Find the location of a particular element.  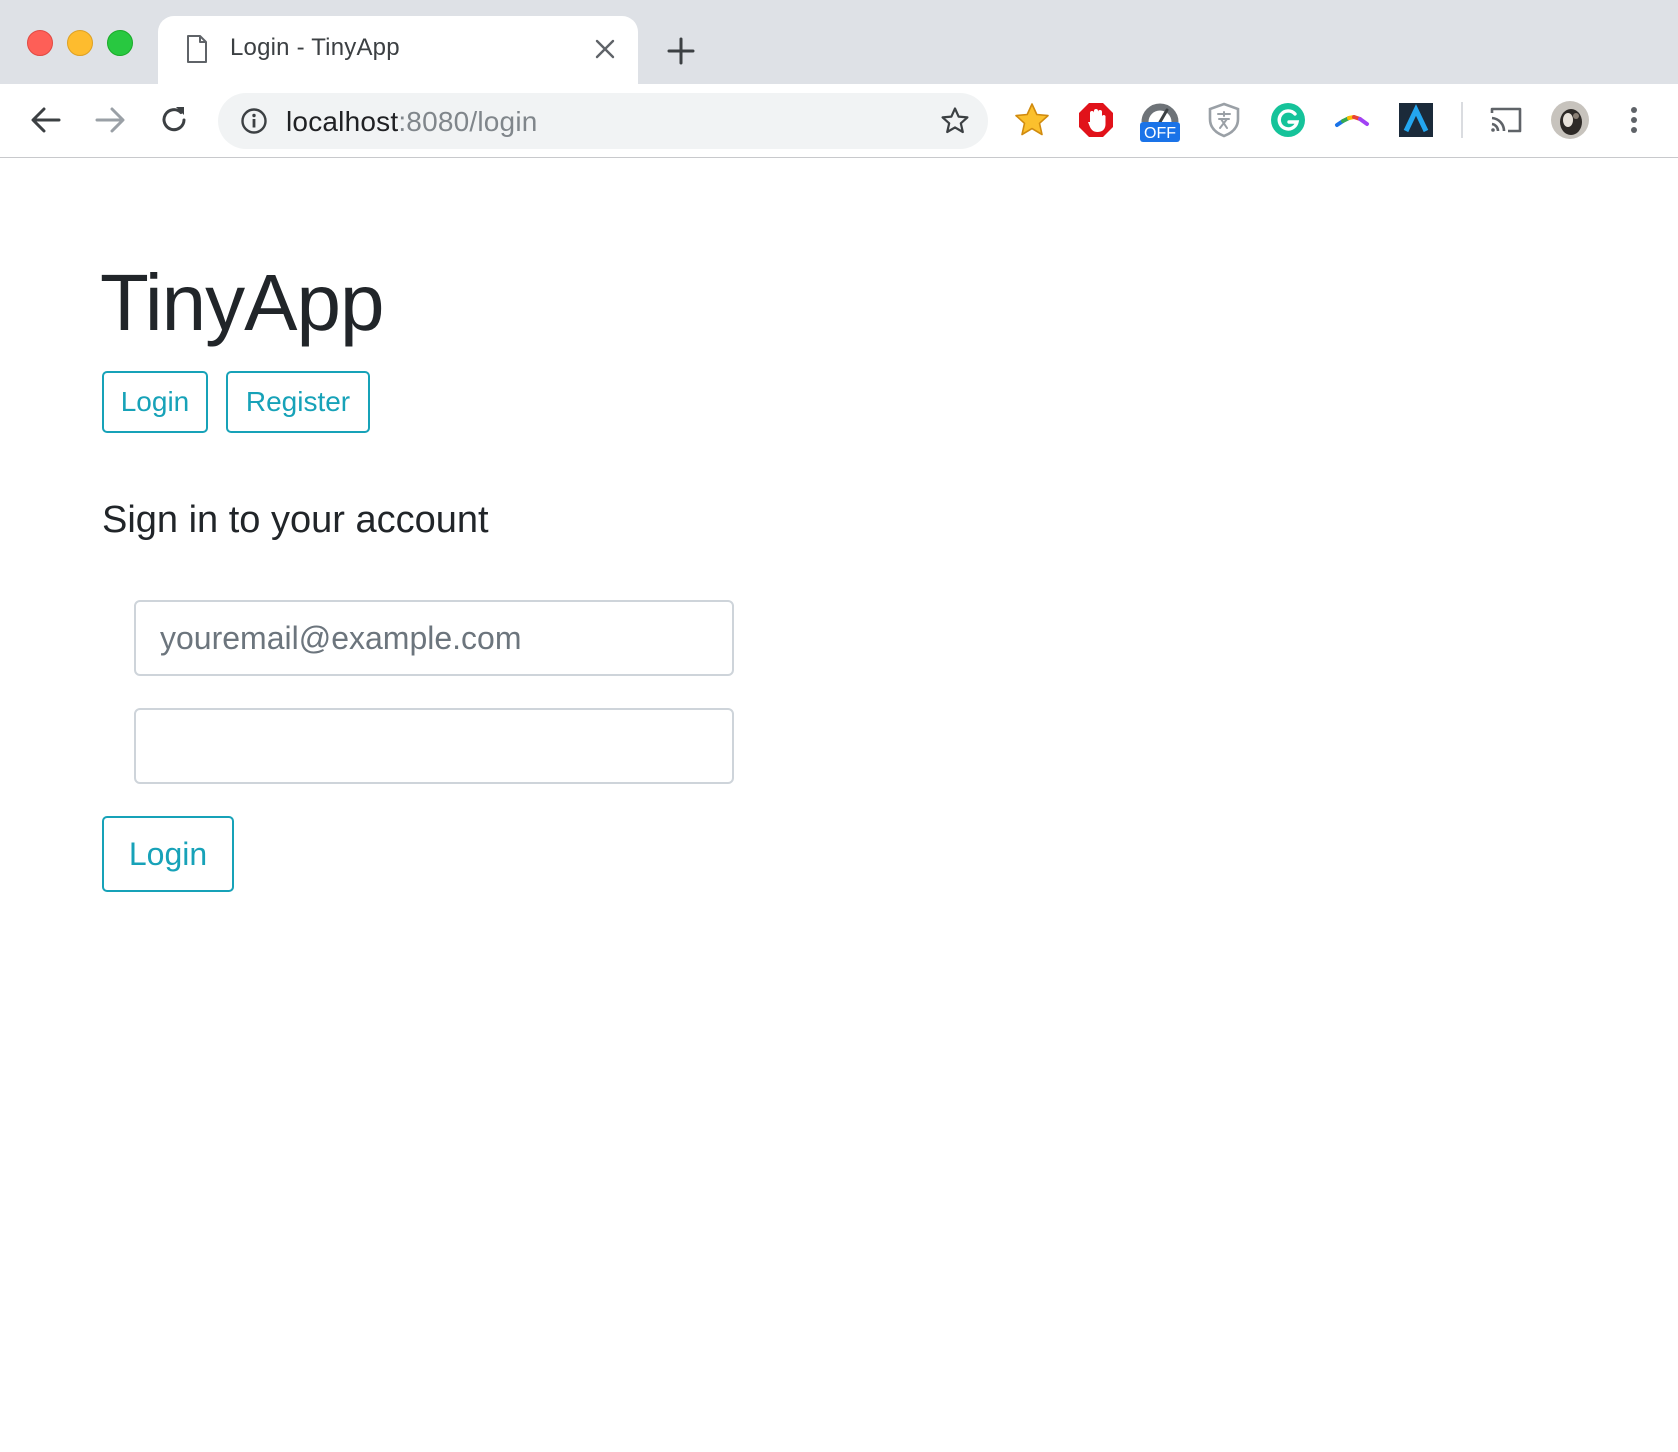

address-bar: localhost:8080/login is located at coordinates (603, 121).